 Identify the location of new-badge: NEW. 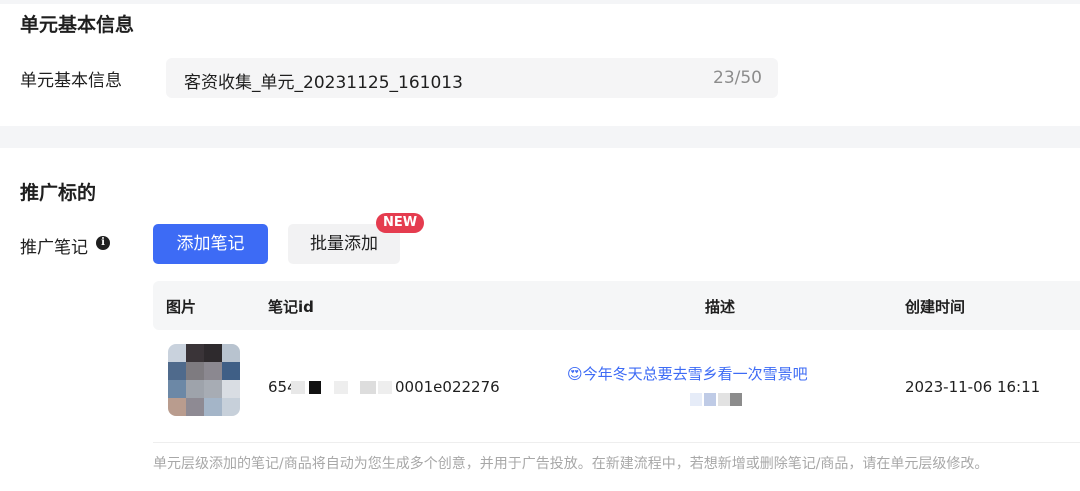
(400, 223).